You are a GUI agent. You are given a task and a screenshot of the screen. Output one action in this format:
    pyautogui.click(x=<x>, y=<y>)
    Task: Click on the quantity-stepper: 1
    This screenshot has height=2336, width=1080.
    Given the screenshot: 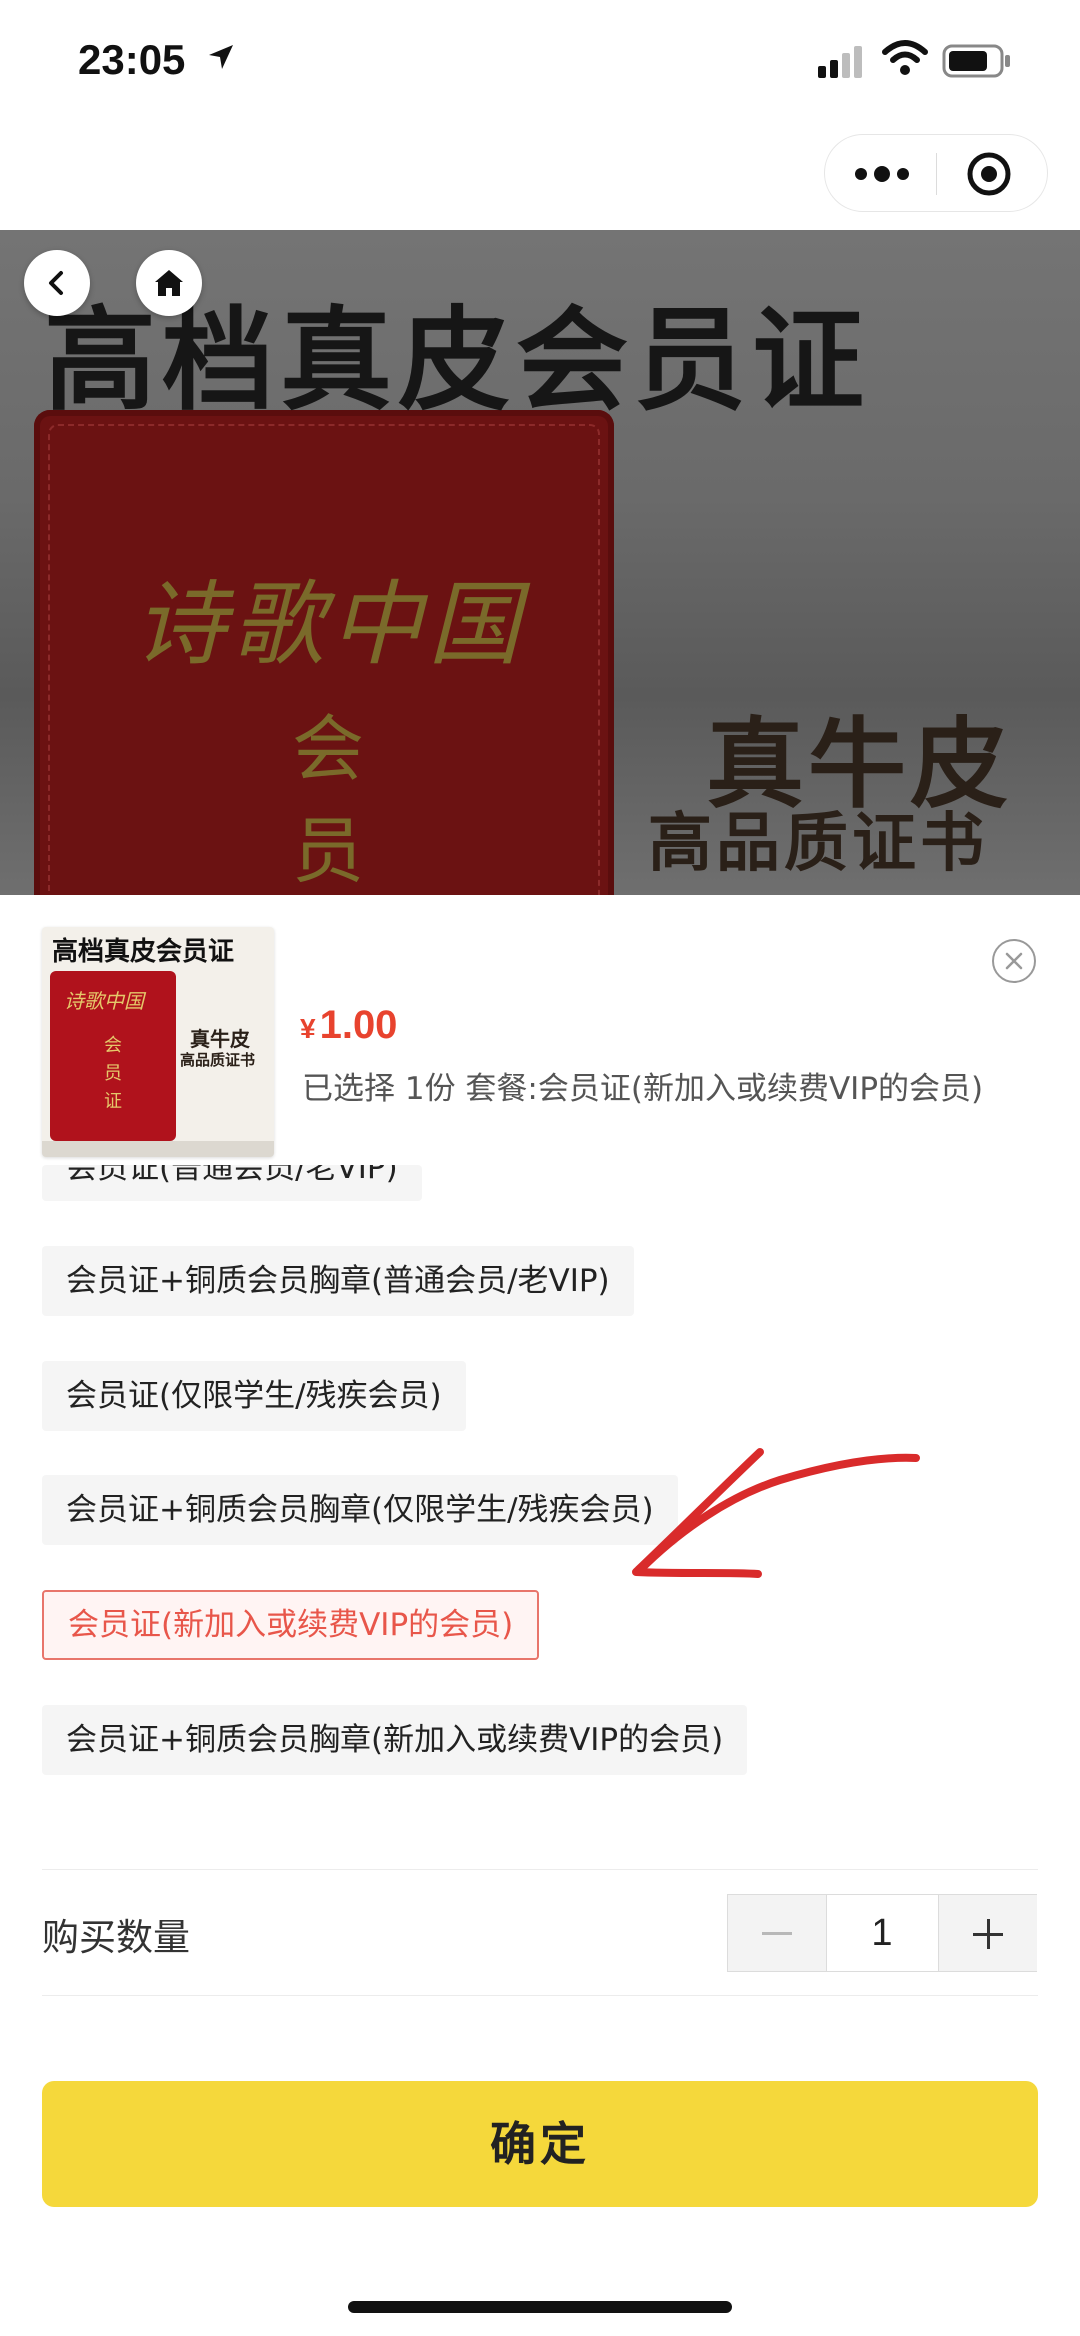 What is the action you would take?
    pyautogui.click(x=882, y=1933)
    